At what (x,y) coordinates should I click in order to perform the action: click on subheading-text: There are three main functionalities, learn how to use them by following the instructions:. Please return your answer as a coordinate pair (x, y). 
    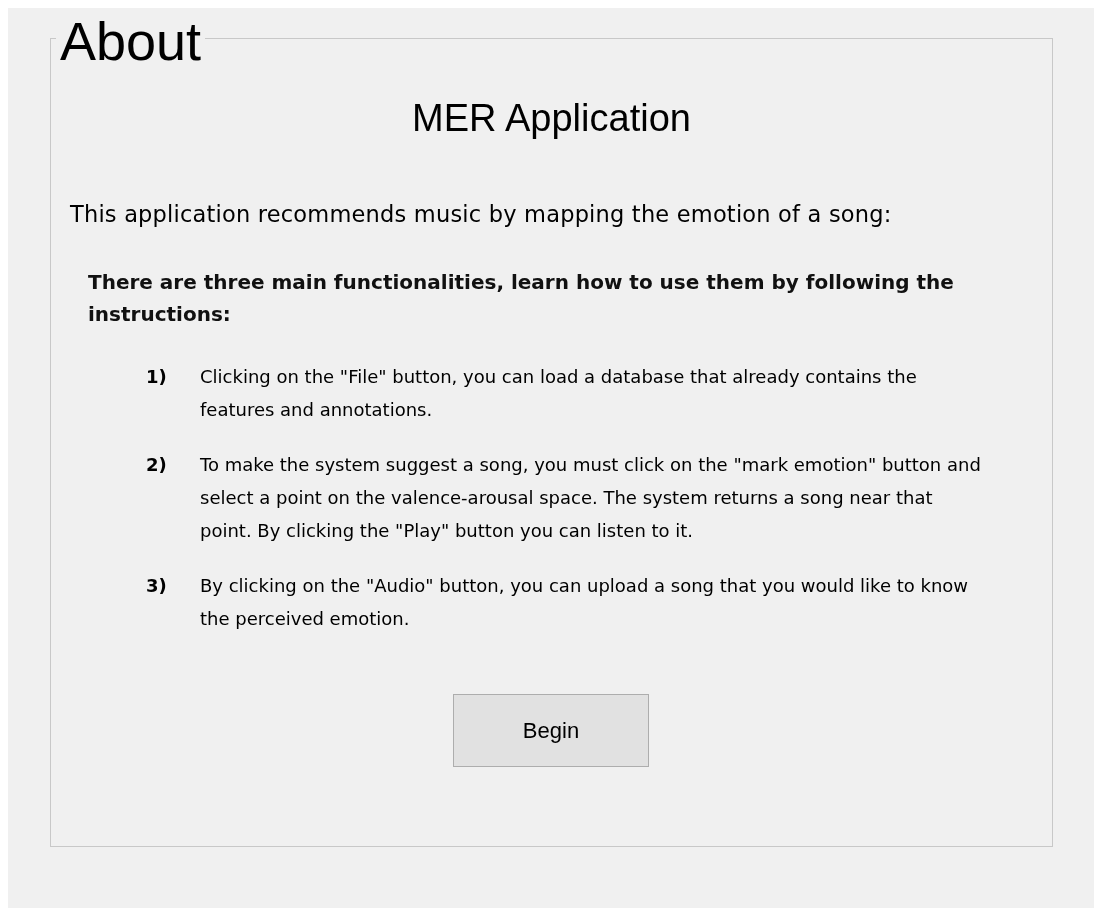
    Looking at the image, I should click on (521, 298).